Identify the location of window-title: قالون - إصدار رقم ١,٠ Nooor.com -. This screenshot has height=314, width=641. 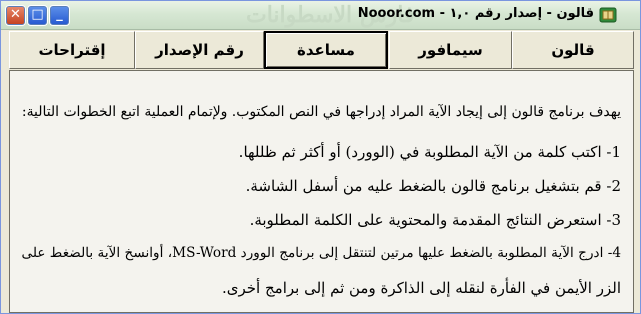
(476, 13).